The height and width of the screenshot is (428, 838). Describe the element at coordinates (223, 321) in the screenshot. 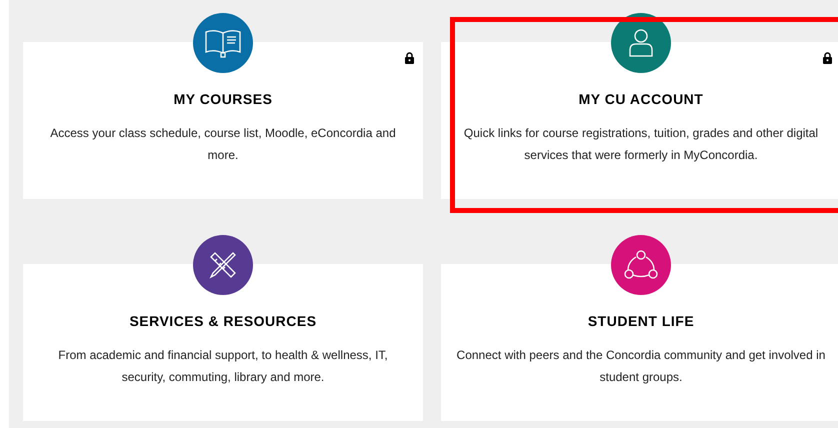

I see `card-title: SERVICES & RESOURCES` at that location.